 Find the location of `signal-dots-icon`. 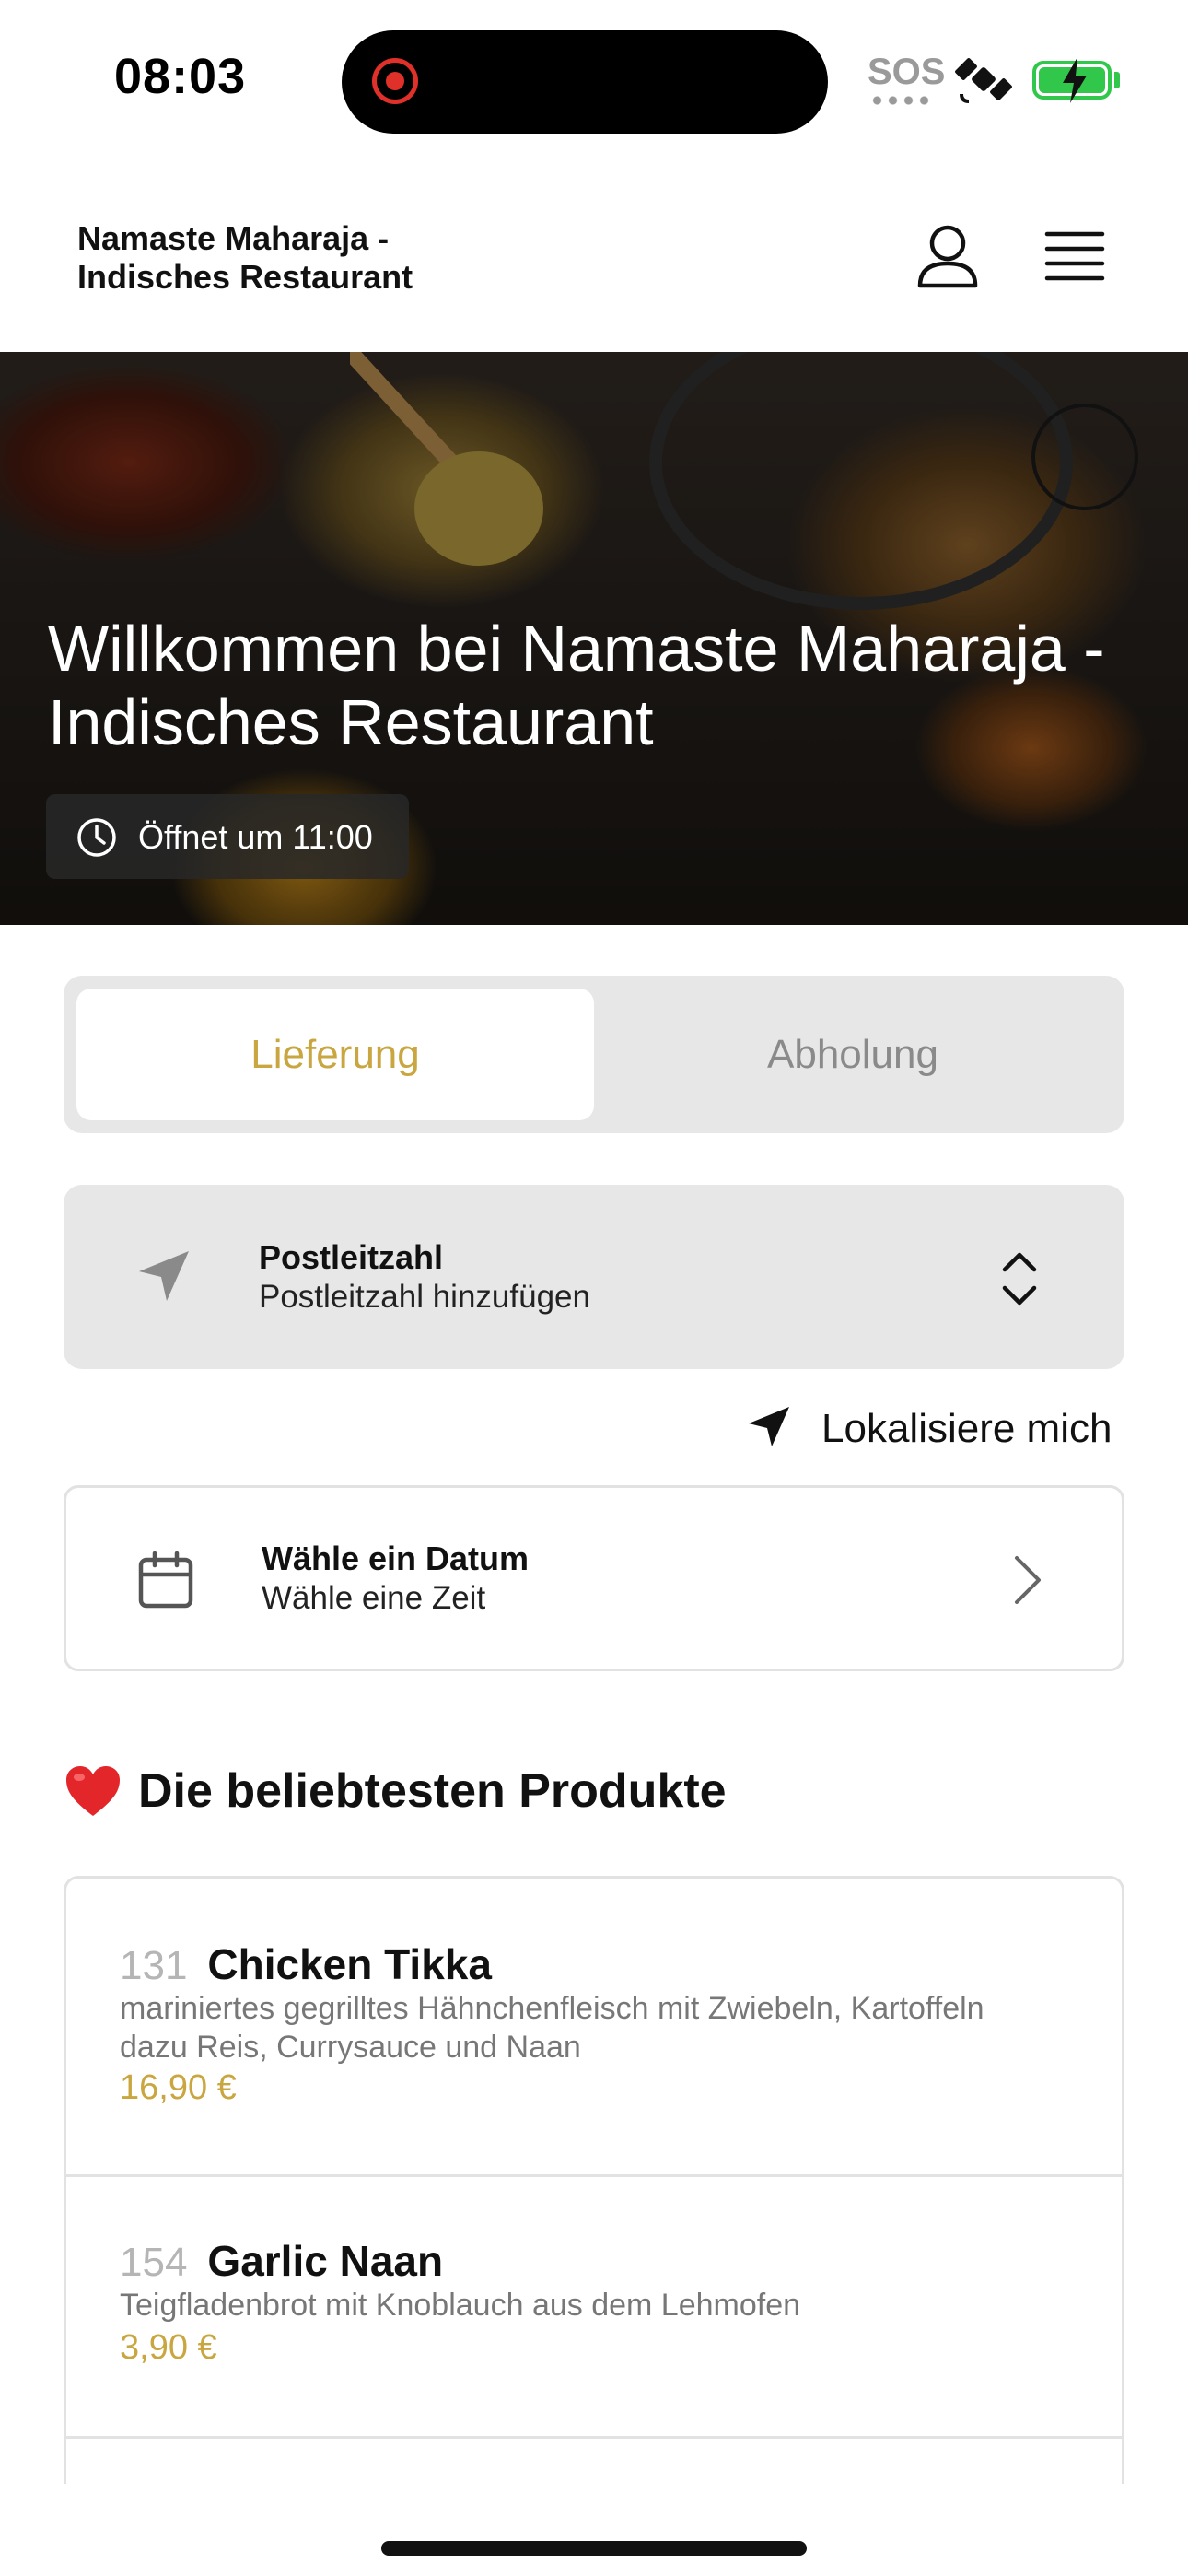

signal-dots-icon is located at coordinates (899, 100).